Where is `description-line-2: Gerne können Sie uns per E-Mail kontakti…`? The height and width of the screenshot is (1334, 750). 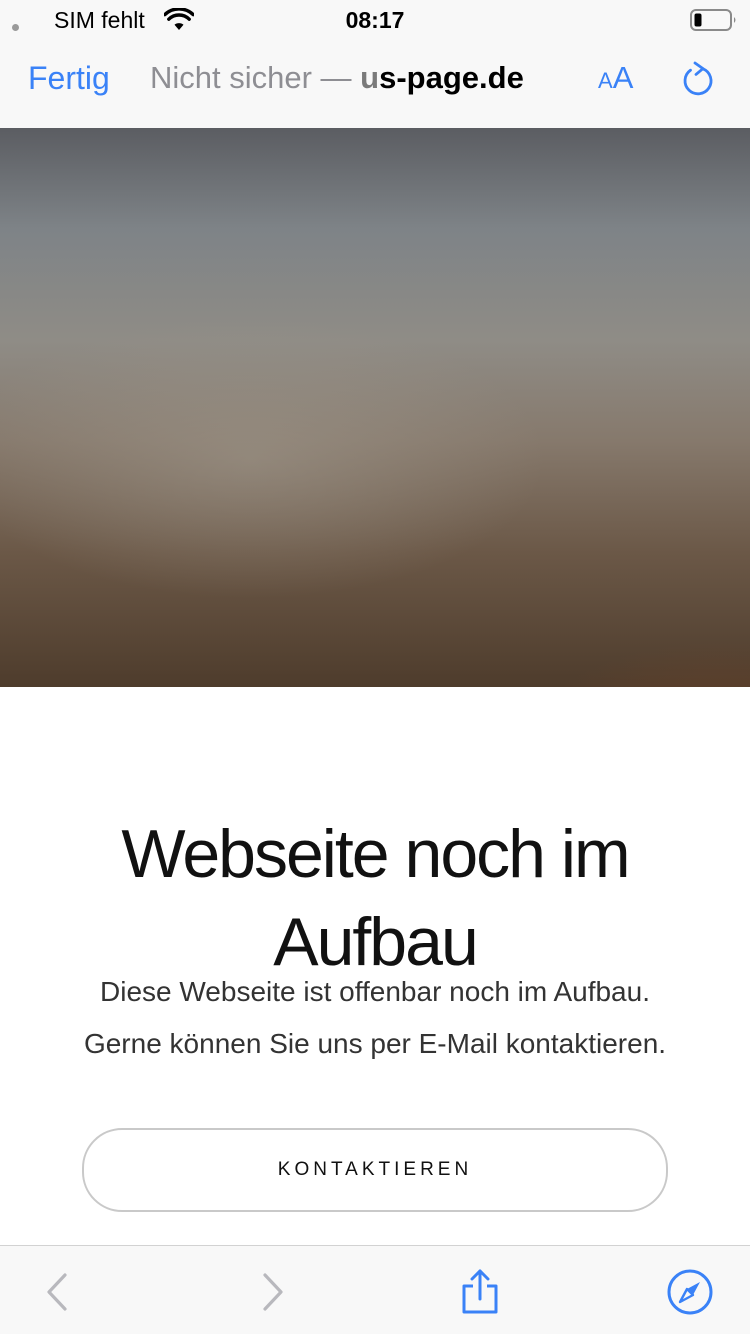 description-line-2: Gerne können Sie uns per E-Mail kontakti… is located at coordinates (375, 1043).